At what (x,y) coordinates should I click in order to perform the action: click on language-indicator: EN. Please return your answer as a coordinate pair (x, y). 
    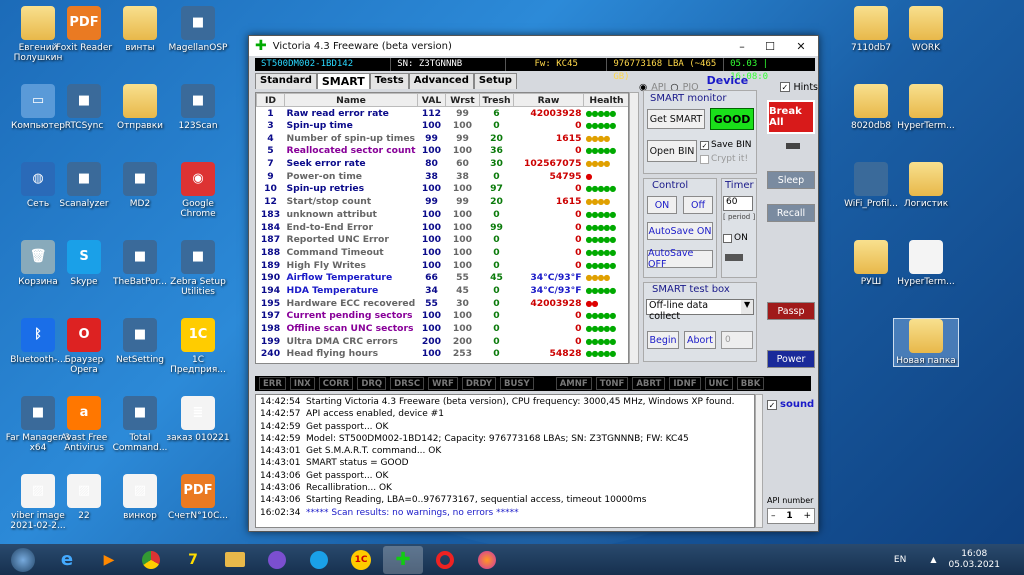
    Looking at the image, I should click on (900, 560).